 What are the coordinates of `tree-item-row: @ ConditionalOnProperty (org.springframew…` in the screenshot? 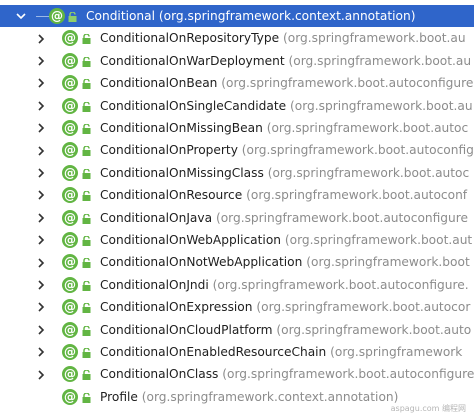 It's located at (237, 150).